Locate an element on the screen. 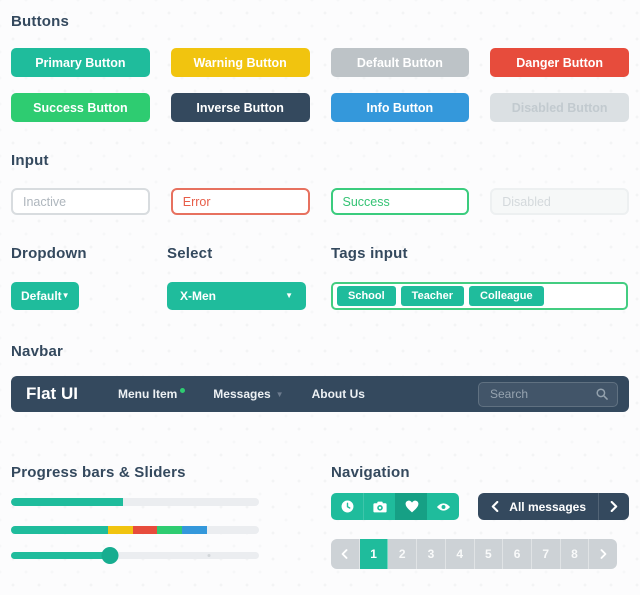 Image resolution: width=640 pixels, height=595 pixels. navigation-section: Navigation All messages 1 2 3 4 5 6 7 8 is located at coordinates (480, 516).